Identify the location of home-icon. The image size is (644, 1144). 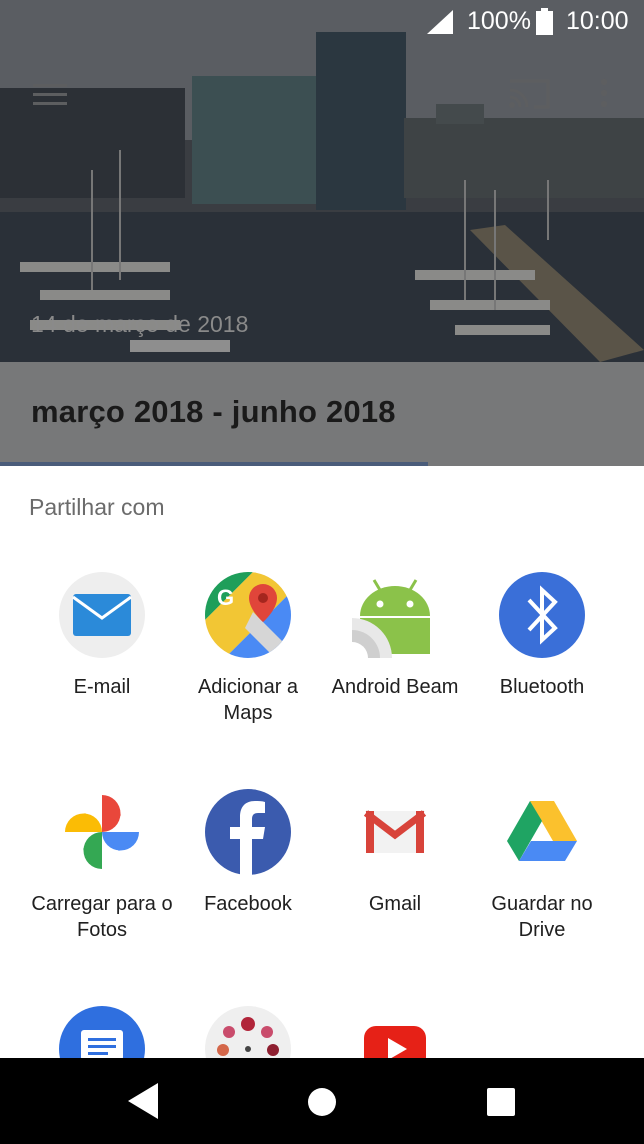
(322, 1102).